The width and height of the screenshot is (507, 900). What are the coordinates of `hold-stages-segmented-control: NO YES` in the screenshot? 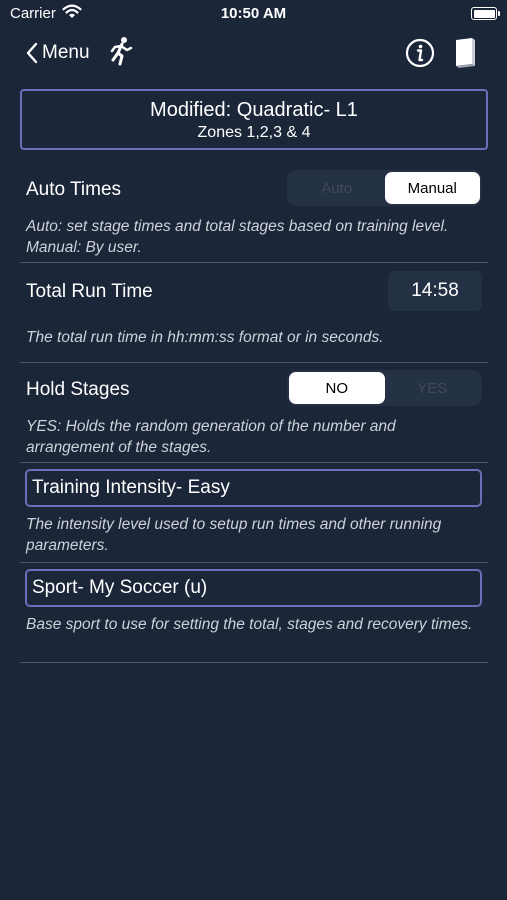 It's located at (384, 388).